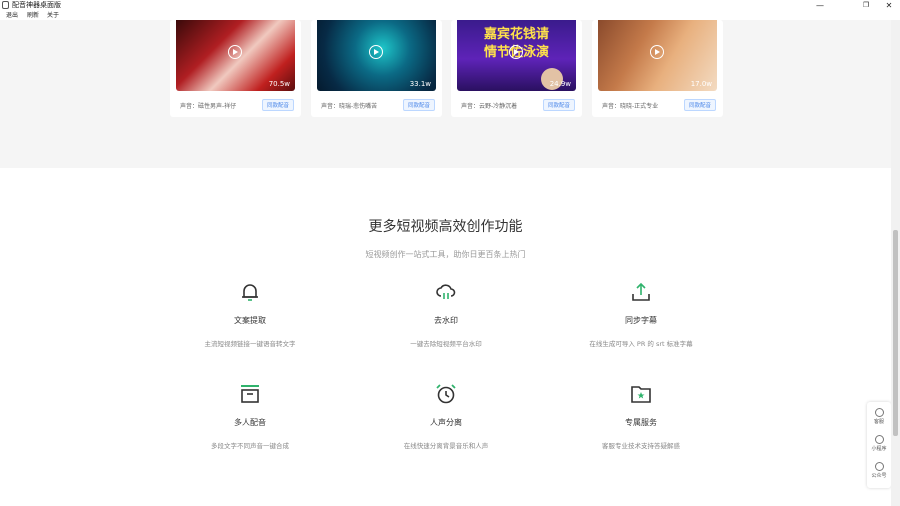 Image resolution: width=900 pixels, height=506 pixels. Describe the element at coordinates (641, 416) in the screenshot. I see `feature-dedicated-service: 专属服务 客服专业技术支持答疑解惑` at that location.